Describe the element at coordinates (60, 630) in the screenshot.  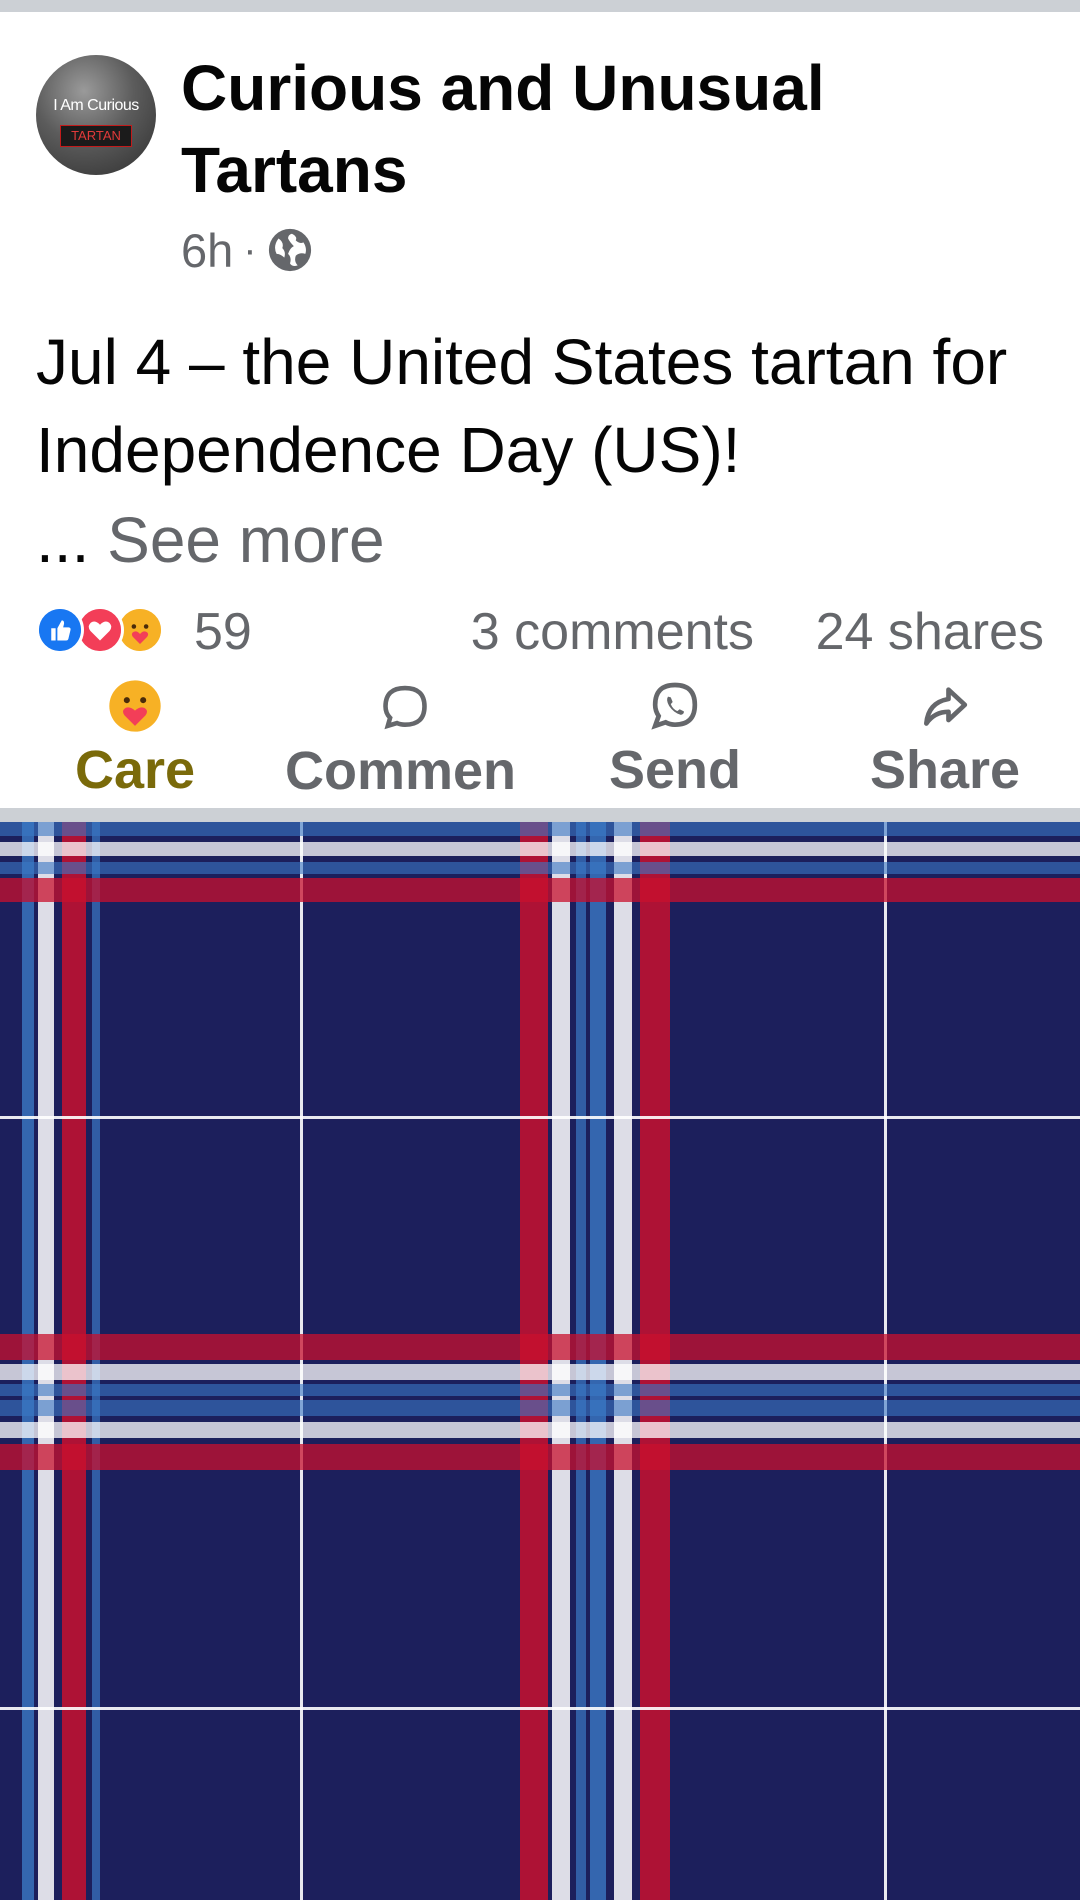
I see `like-icon` at that location.